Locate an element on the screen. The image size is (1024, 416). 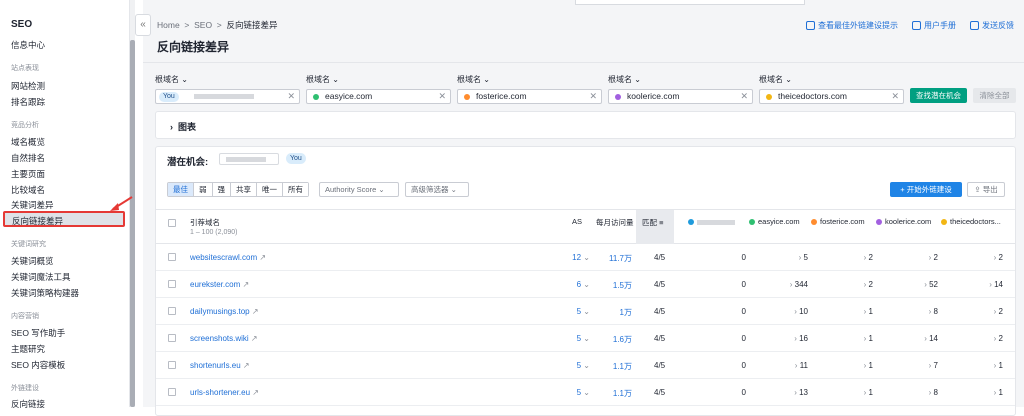
as-header: AS is located at coordinates (577, 221).